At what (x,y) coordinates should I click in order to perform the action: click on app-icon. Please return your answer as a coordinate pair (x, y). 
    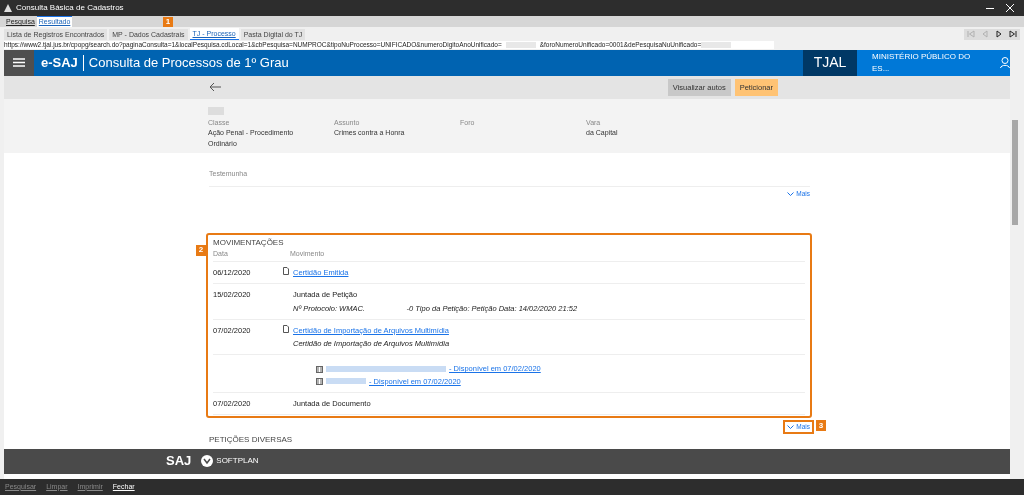
    Looking at the image, I should click on (8, 8).